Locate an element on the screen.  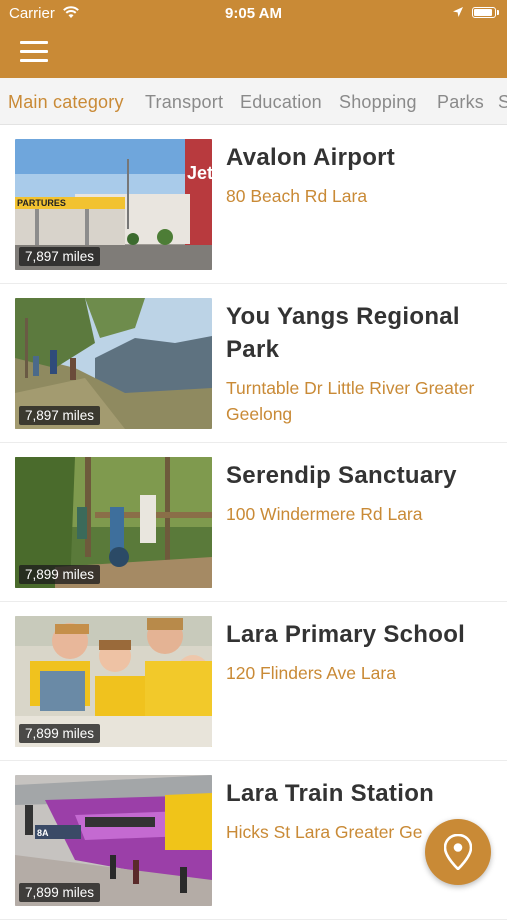
place-title: Lara Primary School is located at coordinates (346, 634).